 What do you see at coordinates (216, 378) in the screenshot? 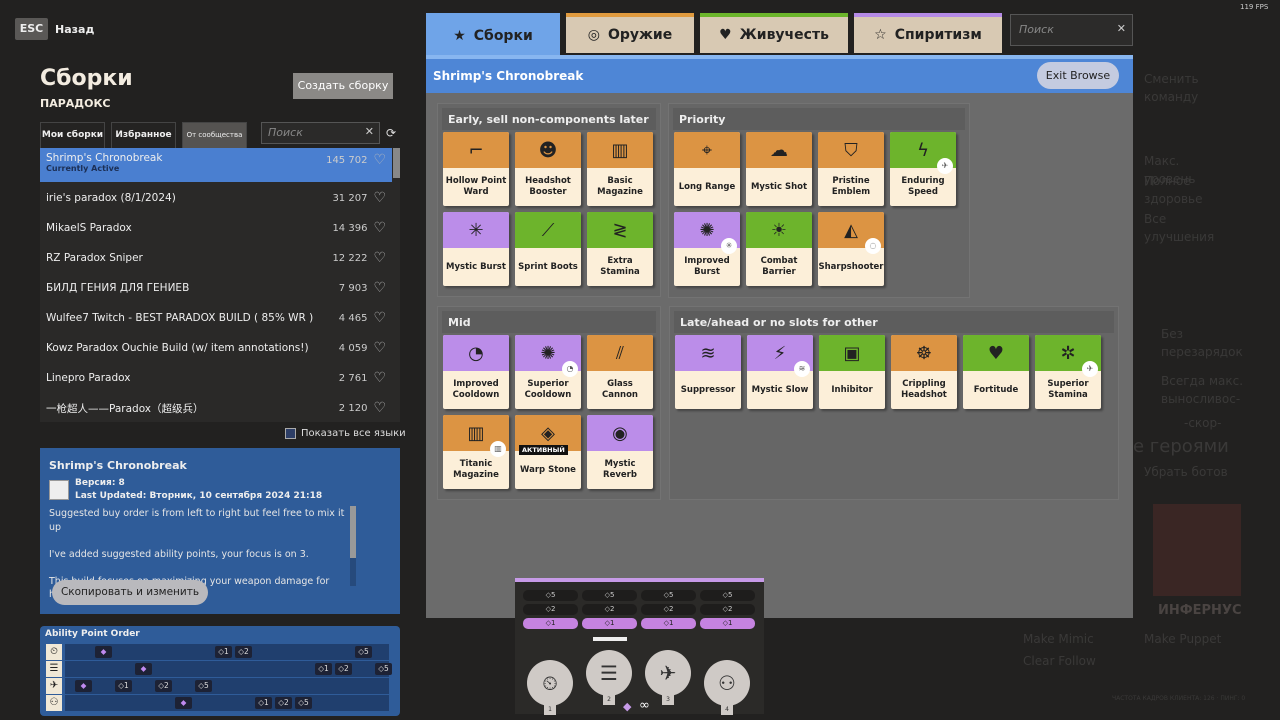
I see `build-list-item: Linepro Paradox 2 761 ♡` at bounding box center [216, 378].